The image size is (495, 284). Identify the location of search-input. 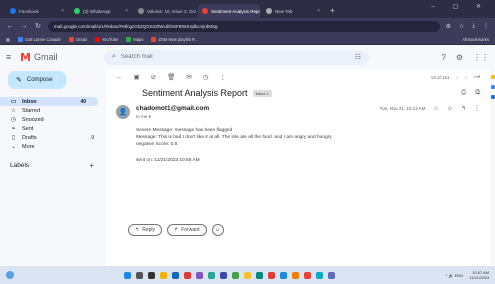
(235, 57).